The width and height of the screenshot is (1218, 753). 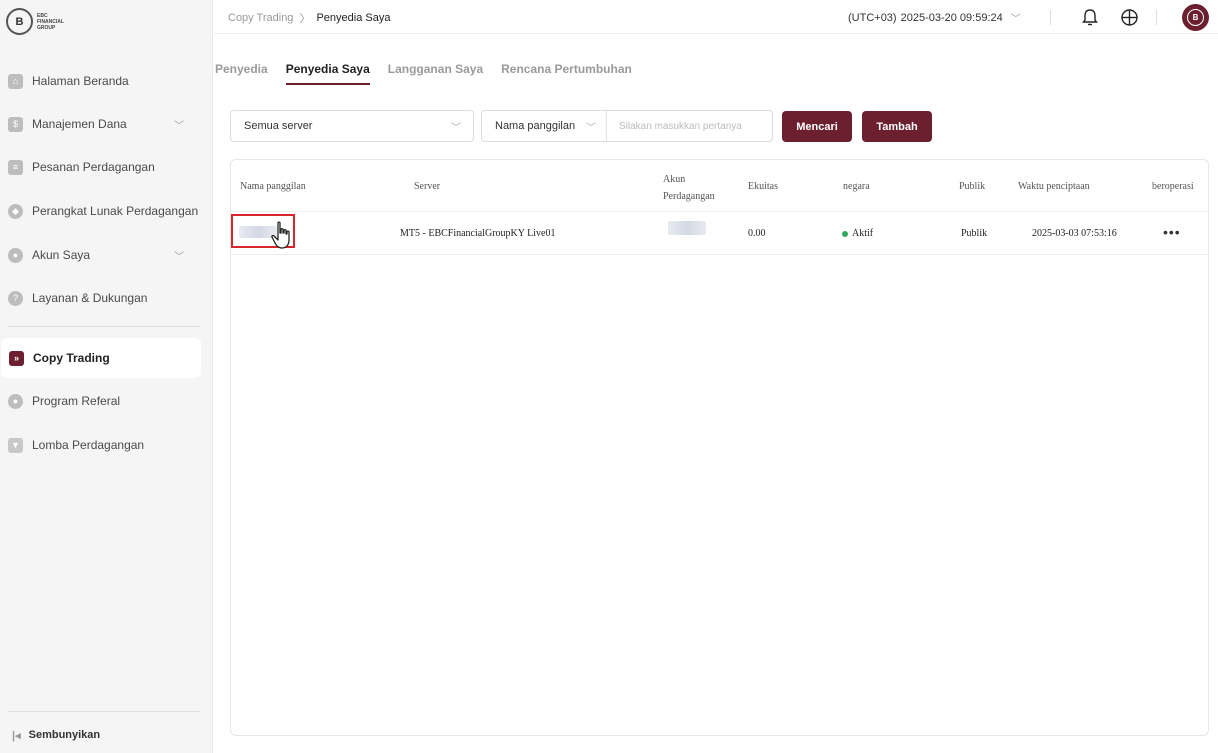 What do you see at coordinates (278, 126) in the screenshot?
I see `server-select-value: Semua server` at bounding box center [278, 126].